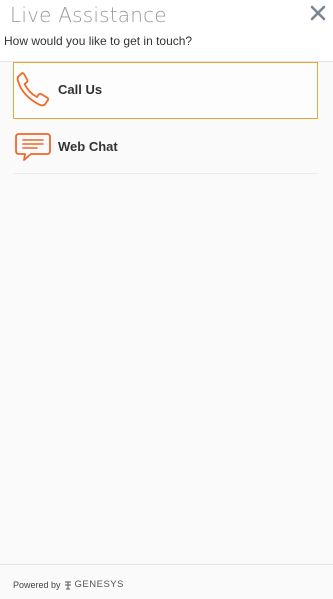  What do you see at coordinates (98, 41) in the screenshot?
I see `dialog-subtitle: How would you like to get in touch?` at bounding box center [98, 41].